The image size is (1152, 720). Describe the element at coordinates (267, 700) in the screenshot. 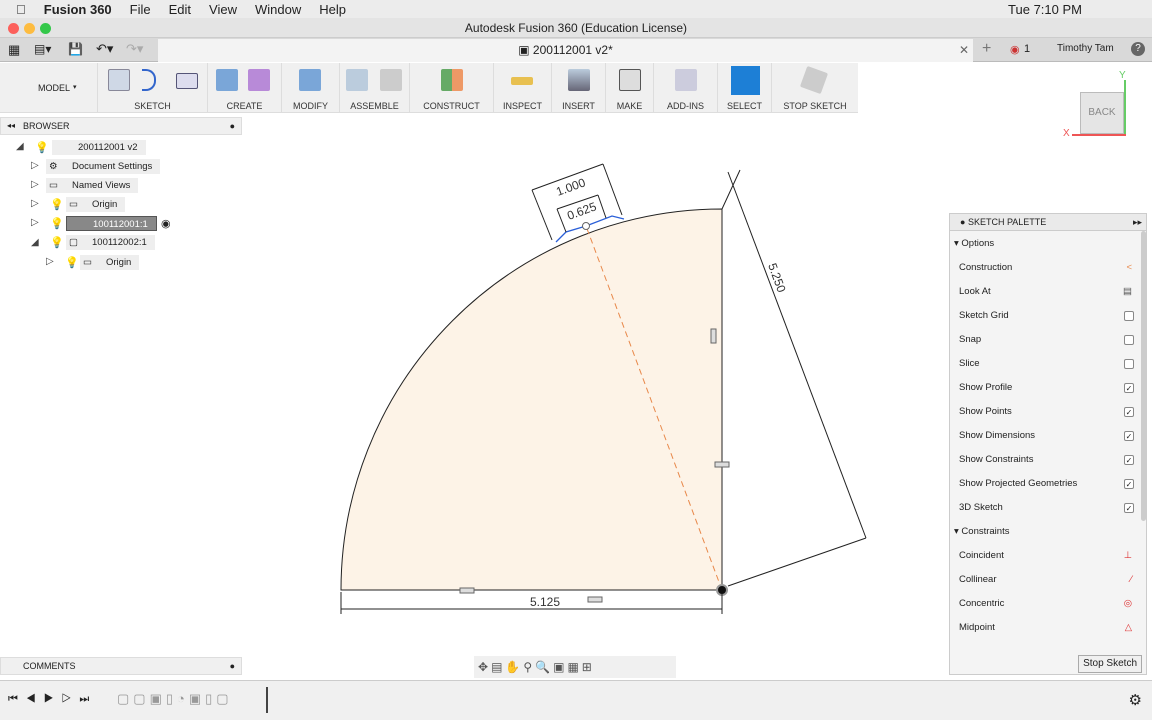

I see `timeline-marker` at that location.